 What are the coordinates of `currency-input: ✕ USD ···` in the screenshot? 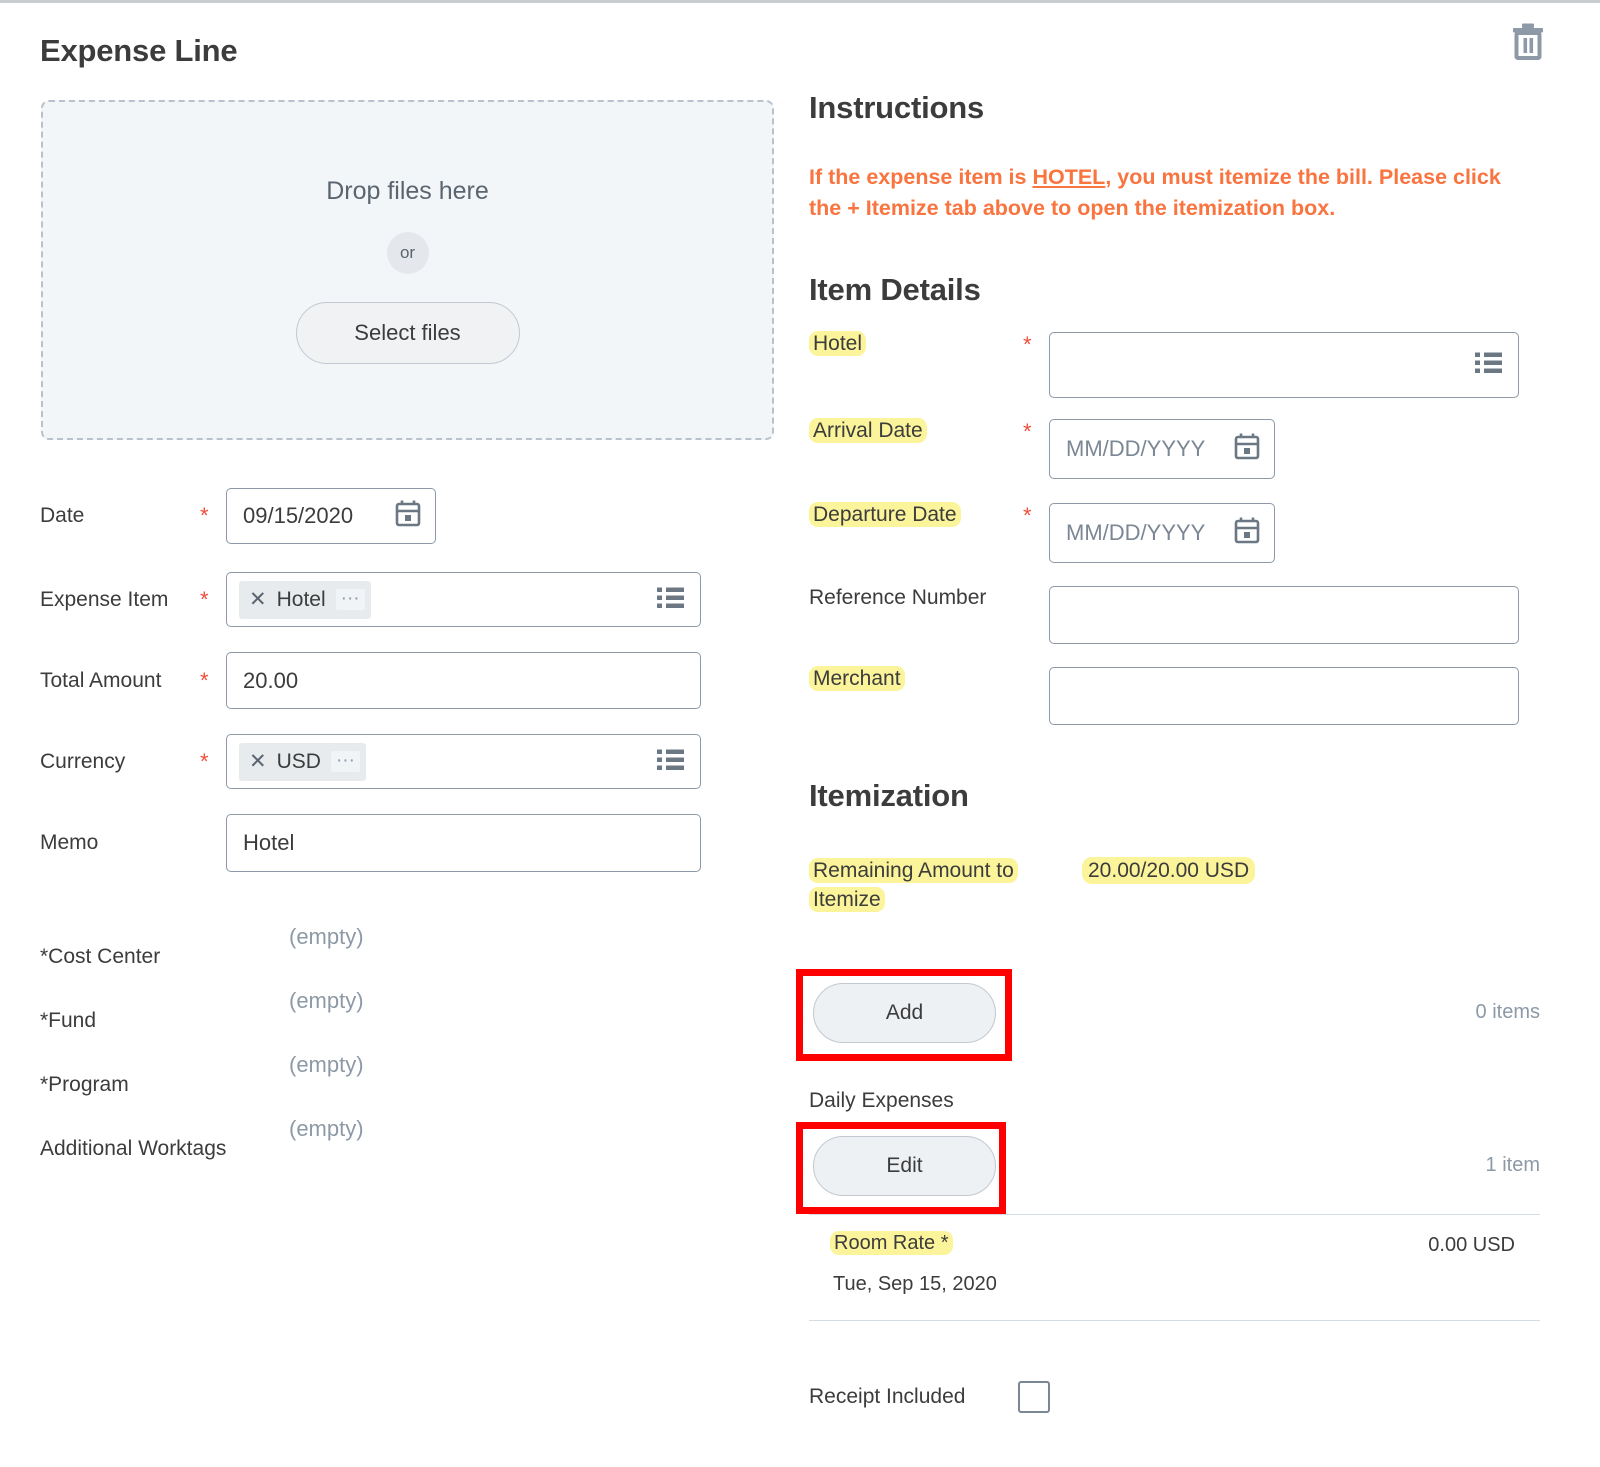 It's located at (463, 761).